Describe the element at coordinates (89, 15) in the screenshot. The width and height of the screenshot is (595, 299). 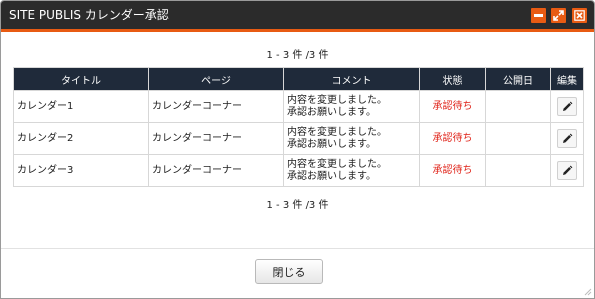
I see `dialog-title: SITE PUBLIS カレンダー承認` at that location.